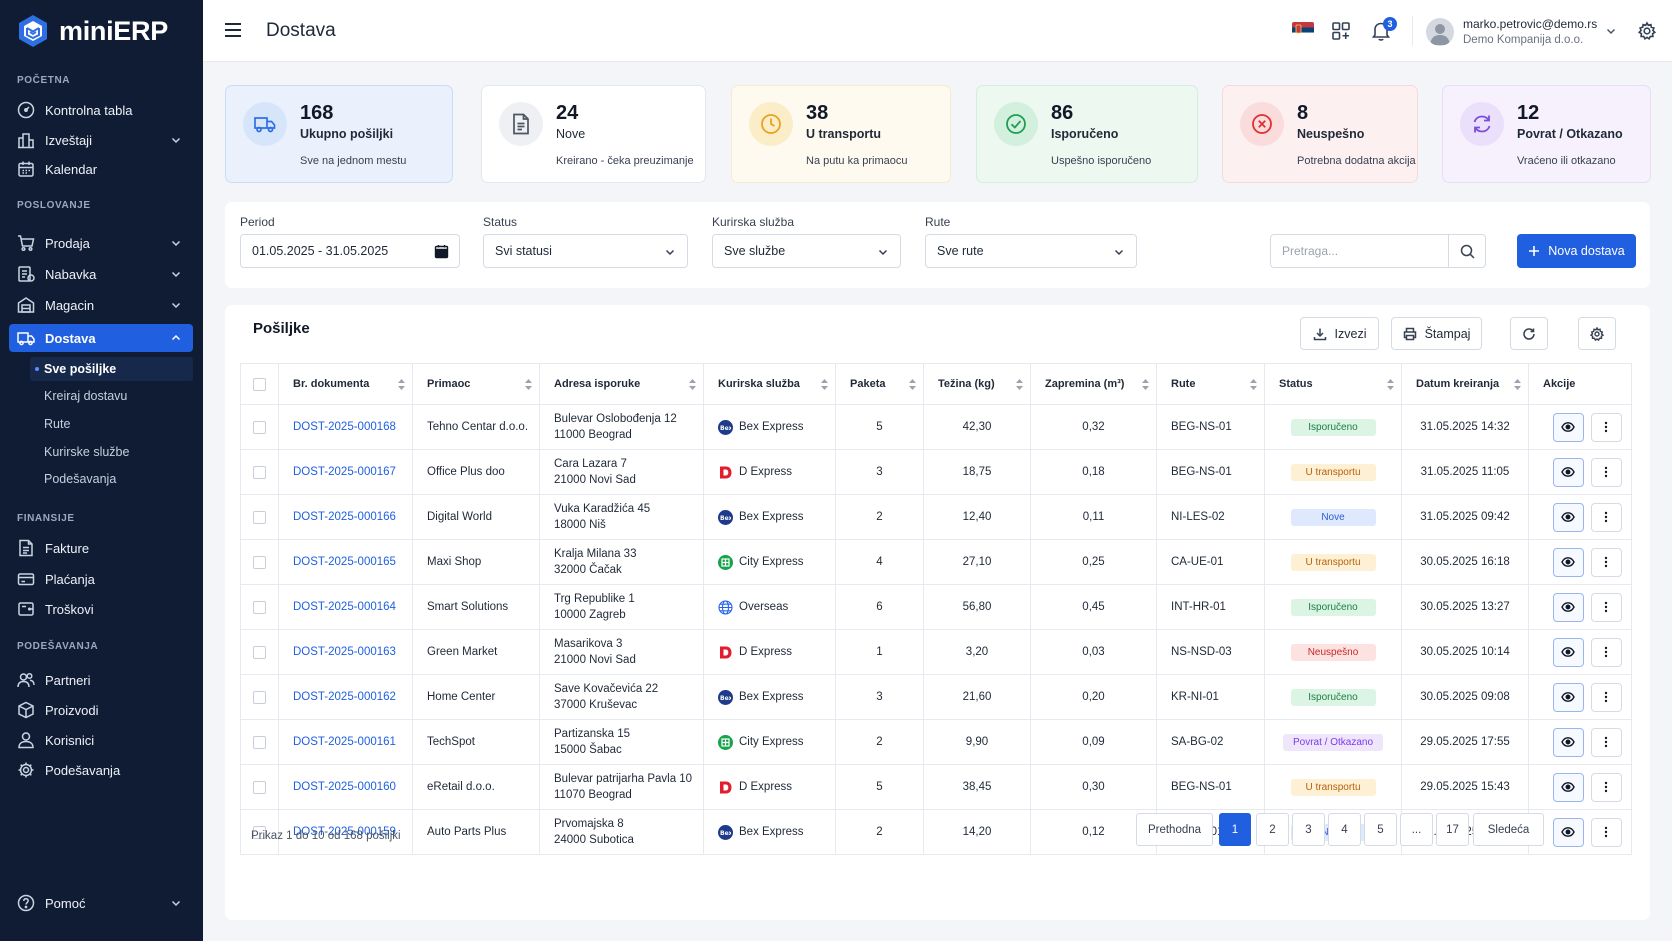 The image size is (1672, 941). What do you see at coordinates (1597, 333) in the screenshot?
I see `table-settings-button` at bounding box center [1597, 333].